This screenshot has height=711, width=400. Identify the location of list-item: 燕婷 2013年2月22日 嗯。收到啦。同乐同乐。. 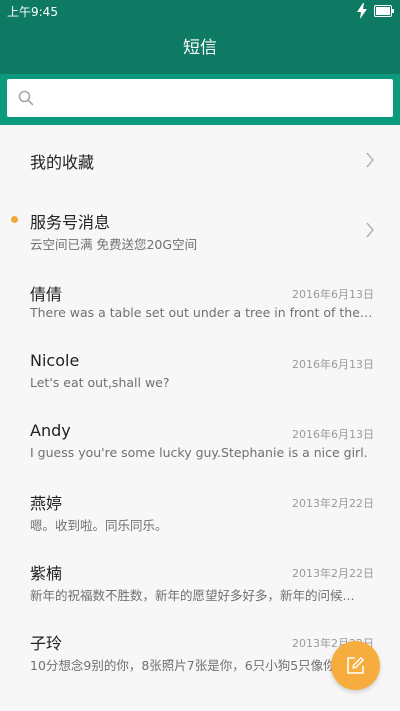
(200, 510).